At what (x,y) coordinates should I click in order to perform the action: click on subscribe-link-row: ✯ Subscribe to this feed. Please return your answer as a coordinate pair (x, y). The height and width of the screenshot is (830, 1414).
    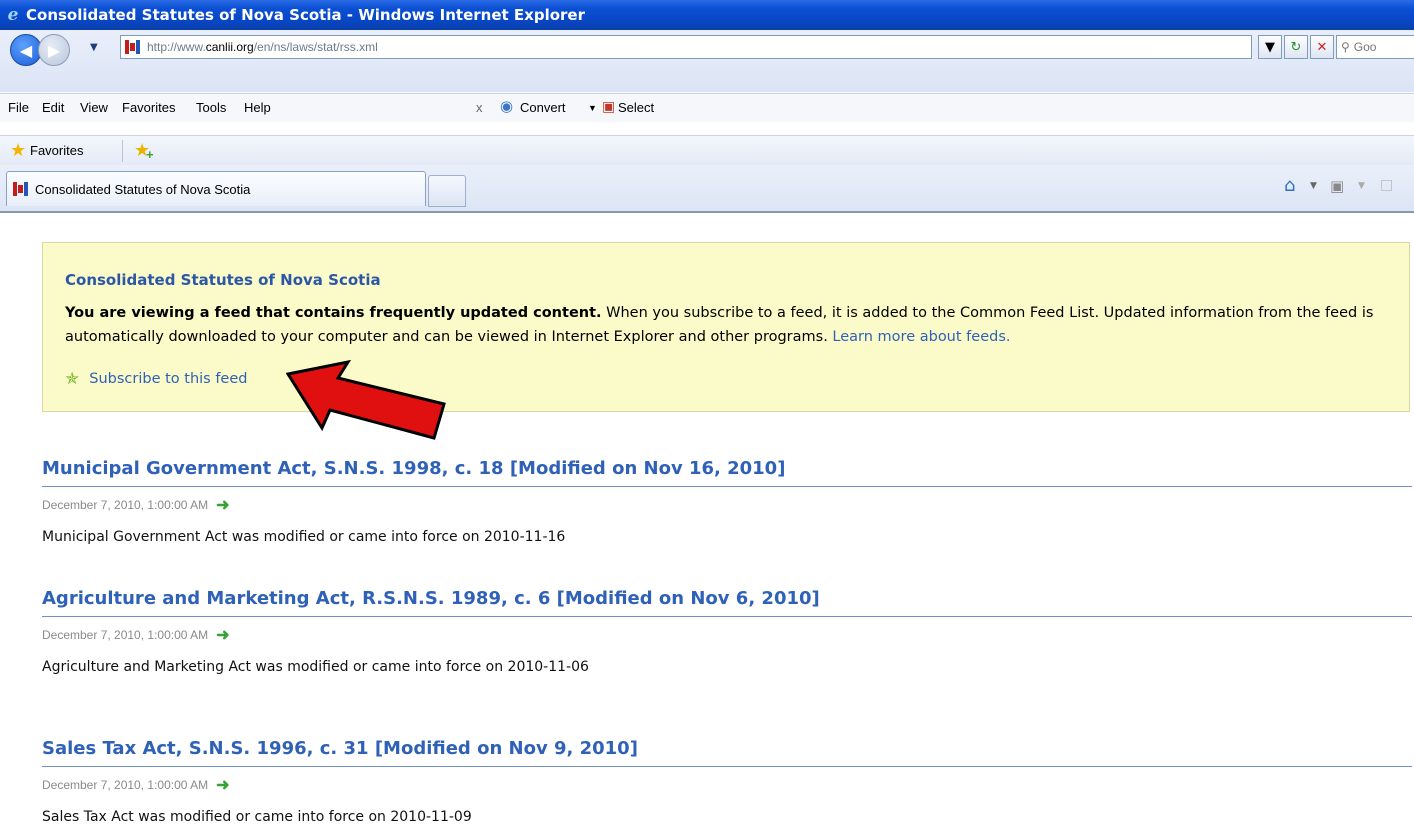
    Looking at the image, I should click on (156, 379).